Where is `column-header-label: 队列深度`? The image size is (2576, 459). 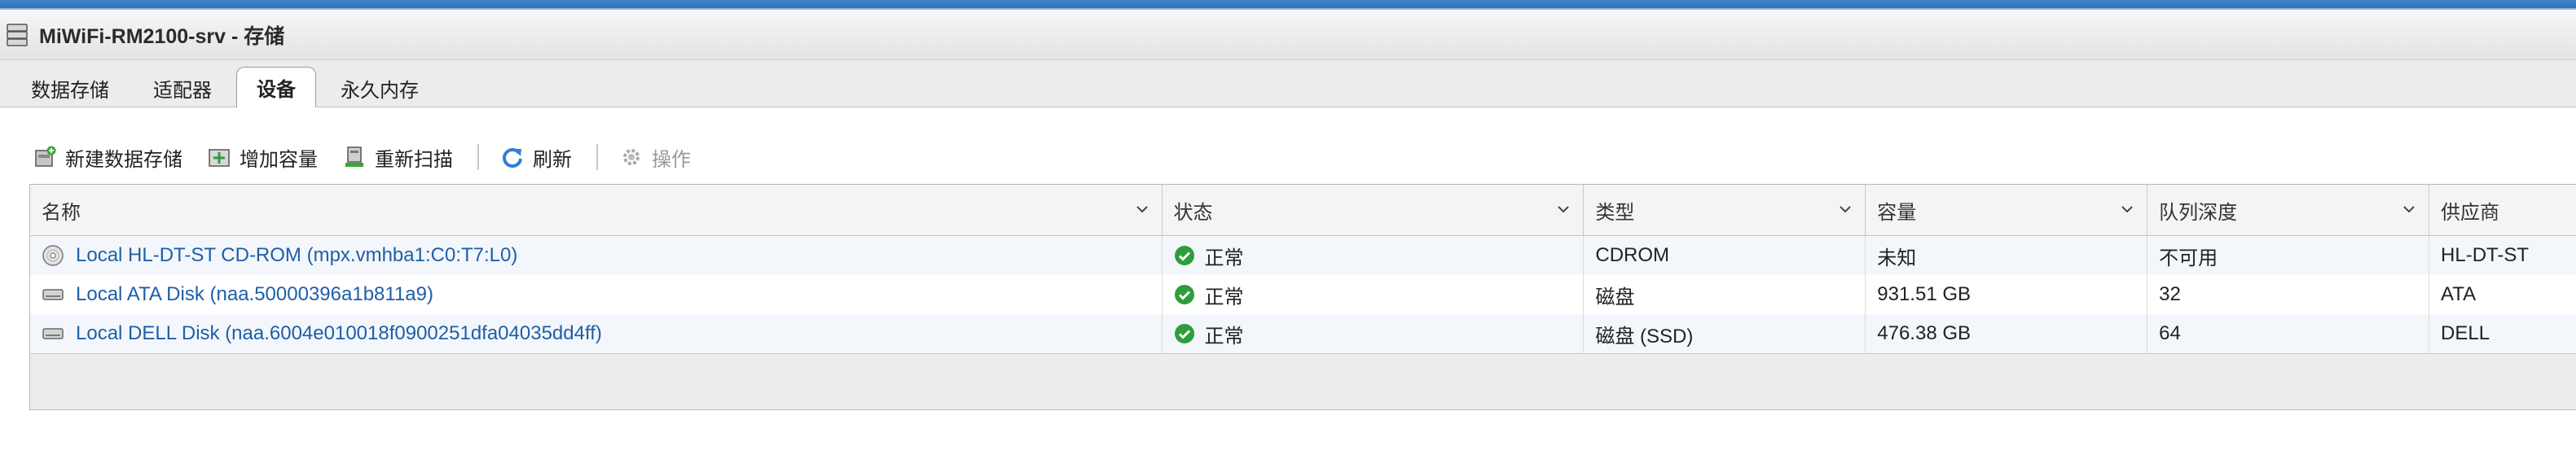 column-header-label: 队列深度 is located at coordinates (2198, 213).